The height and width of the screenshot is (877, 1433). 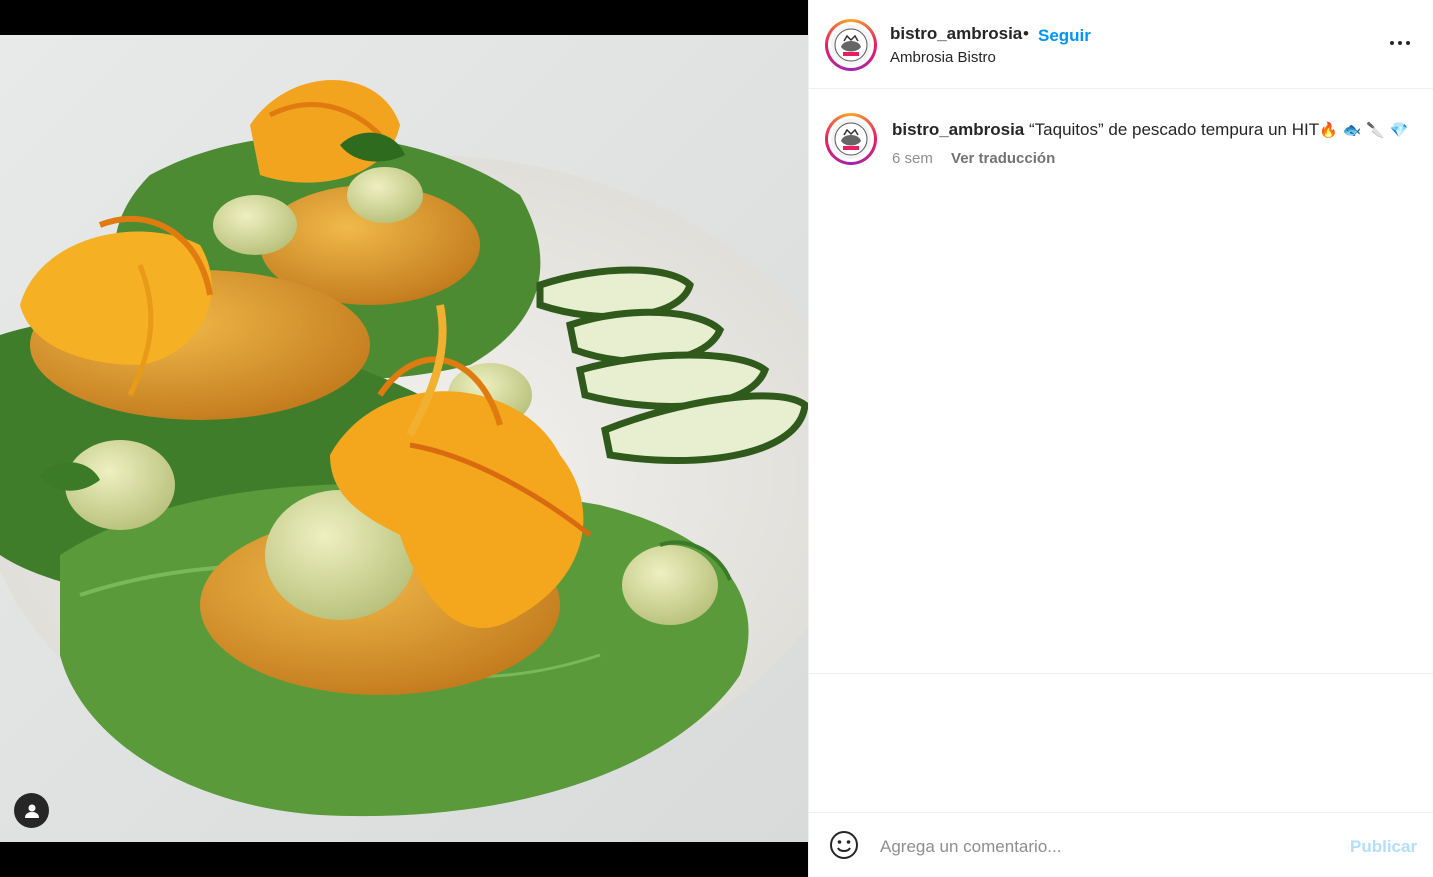 I want to click on publish-button: Publicar, so click(x=1383, y=847).